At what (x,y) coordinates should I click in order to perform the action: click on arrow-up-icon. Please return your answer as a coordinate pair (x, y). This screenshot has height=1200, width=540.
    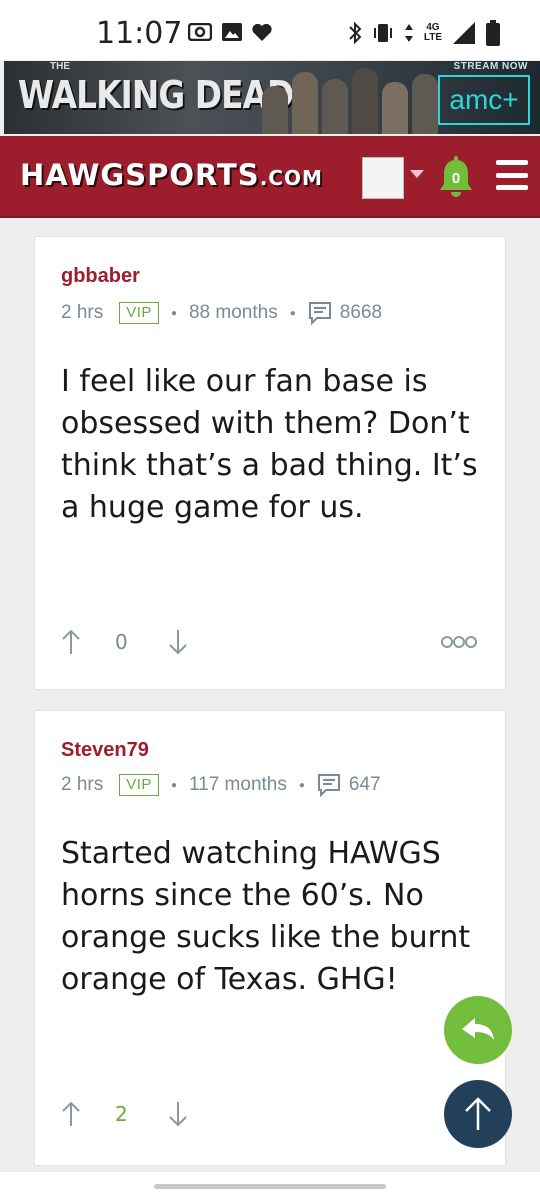
    Looking at the image, I should click on (478, 1113).